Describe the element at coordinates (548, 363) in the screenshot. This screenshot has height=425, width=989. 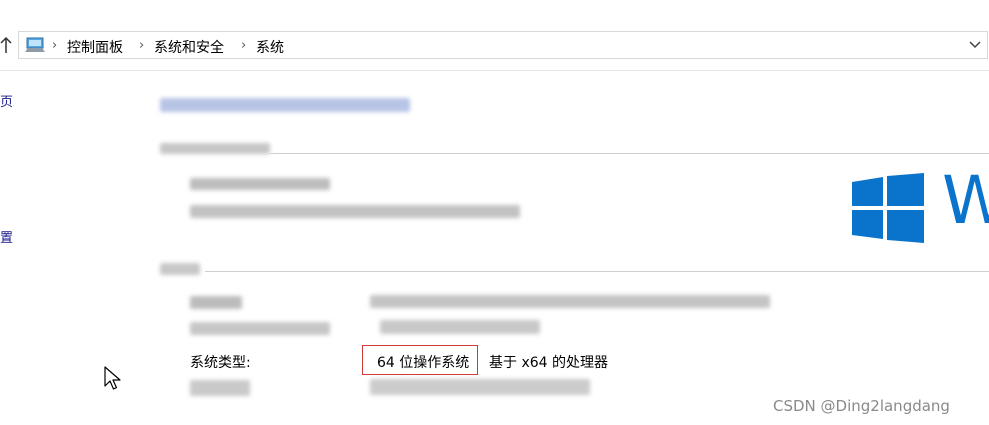
I see `processor-value: 基于 x64 的处理器` at that location.